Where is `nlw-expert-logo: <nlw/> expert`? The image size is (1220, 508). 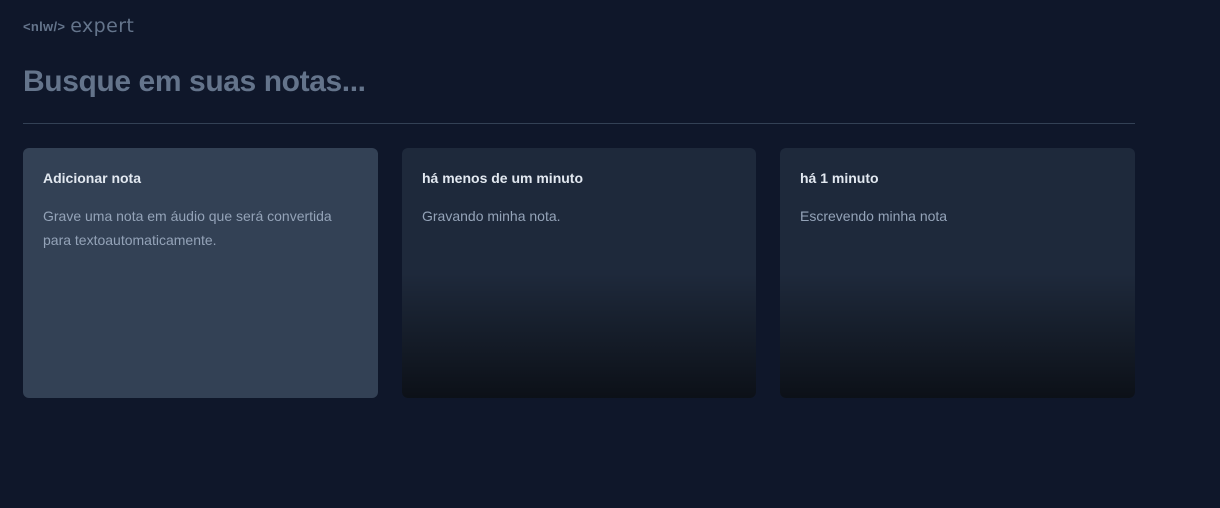 nlw-expert-logo: <nlw/> expert is located at coordinates (78, 26).